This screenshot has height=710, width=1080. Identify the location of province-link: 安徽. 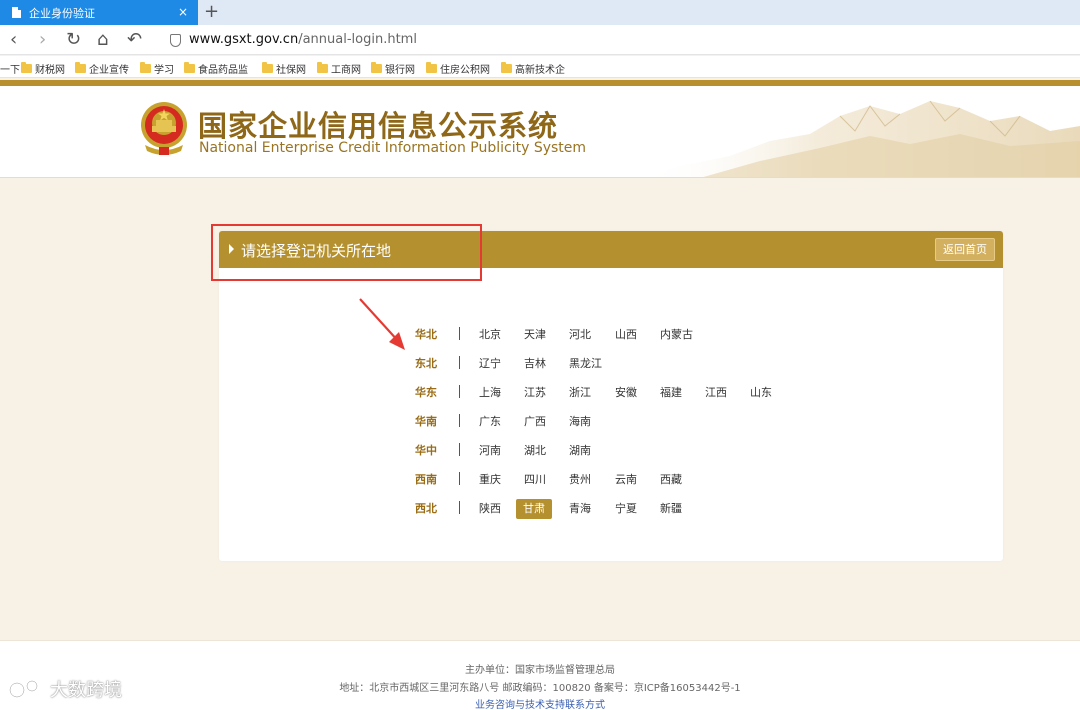
(626, 393).